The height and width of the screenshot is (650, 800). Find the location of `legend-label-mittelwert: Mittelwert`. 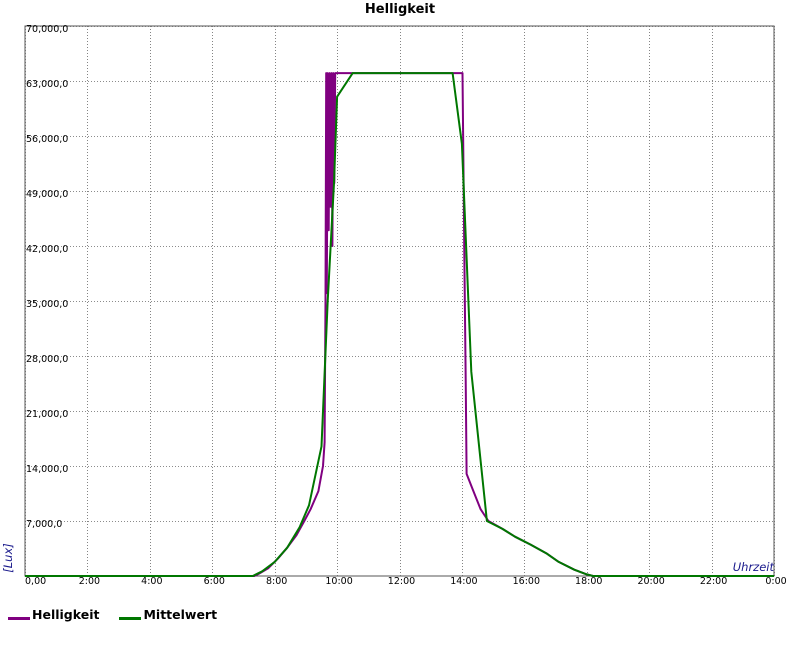

legend-label-mittelwert: Mittelwert is located at coordinates (180, 614).